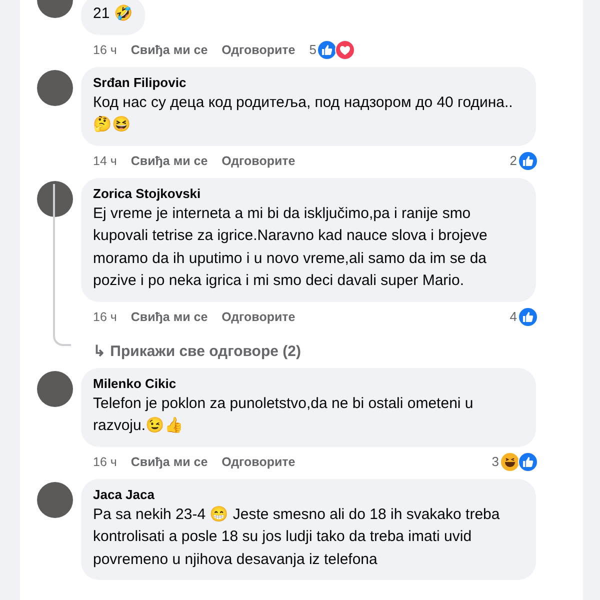 This screenshot has width=600, height=600. What do you see at coordinates (345, 50) in the screenshot?
I see `heart-reaction-icon` at bounding box center [345, 50].